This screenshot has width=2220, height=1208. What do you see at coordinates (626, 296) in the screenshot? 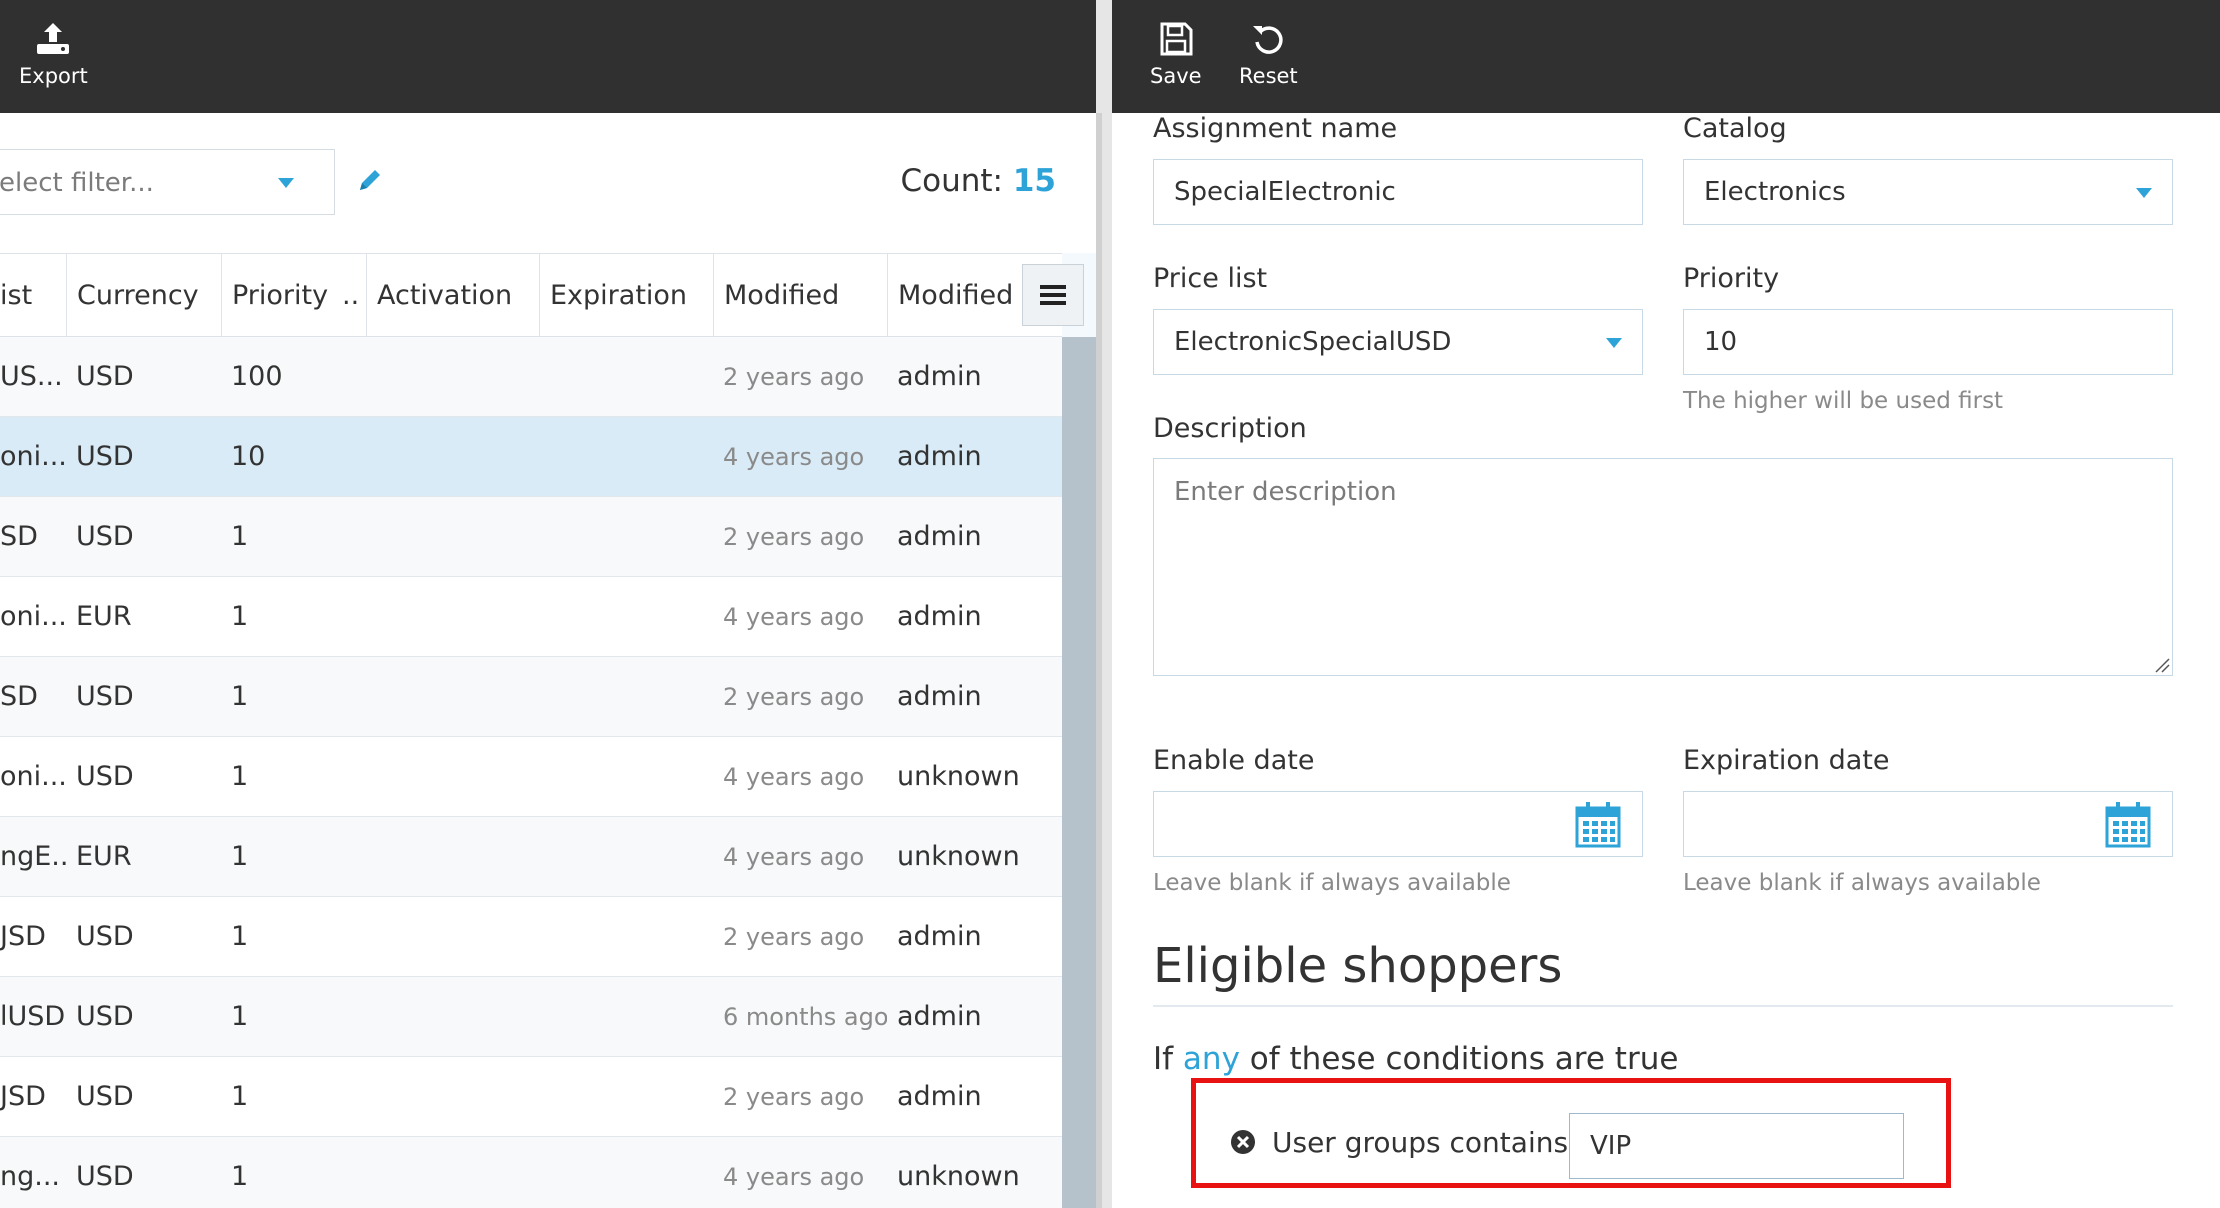
I see `col-header-expiration: Expiration` at bounding box center [626, 296].